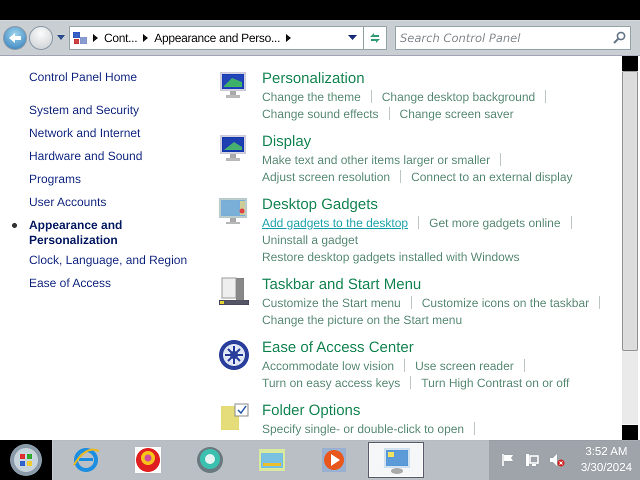 Image resolution: width=640 pixels, height=480 pixels. Describe the element at coordinates (83, 77) in the screenshot. I see `sidebar-item: Control Panel Home` at that location.